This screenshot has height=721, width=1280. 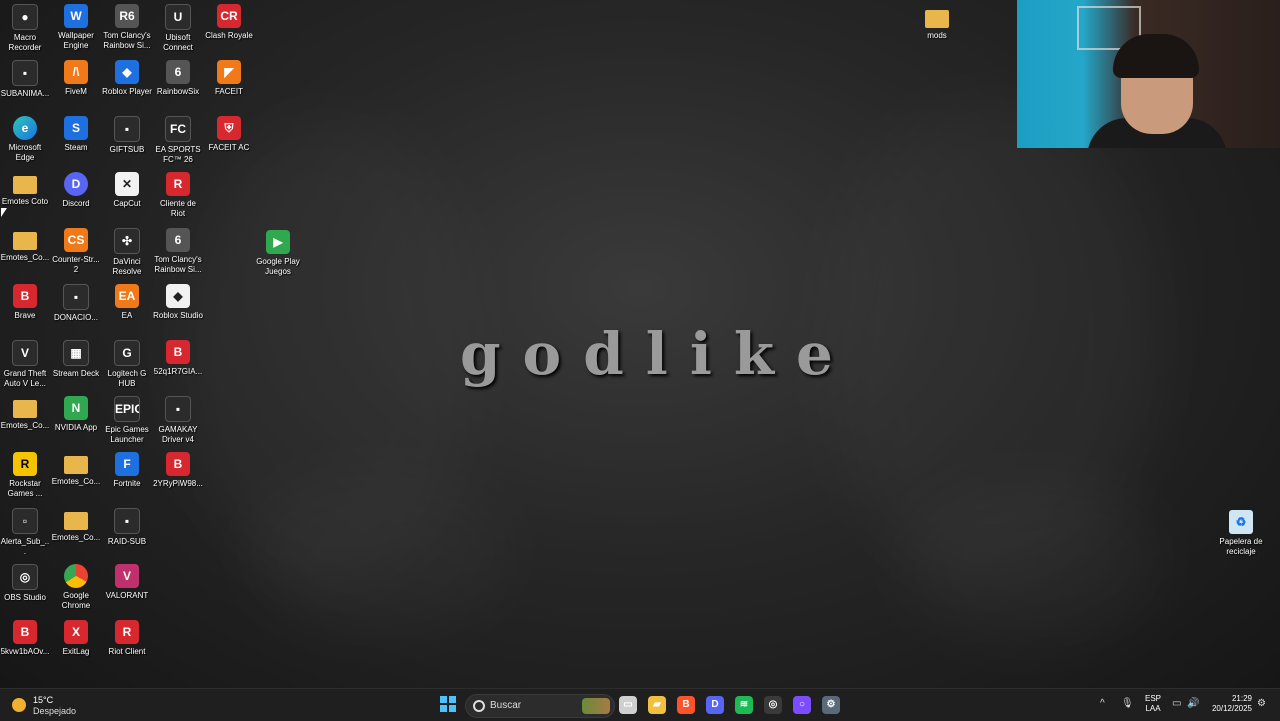 I want to click on taskbar-search: Buscar, so click(x=540, y=706).